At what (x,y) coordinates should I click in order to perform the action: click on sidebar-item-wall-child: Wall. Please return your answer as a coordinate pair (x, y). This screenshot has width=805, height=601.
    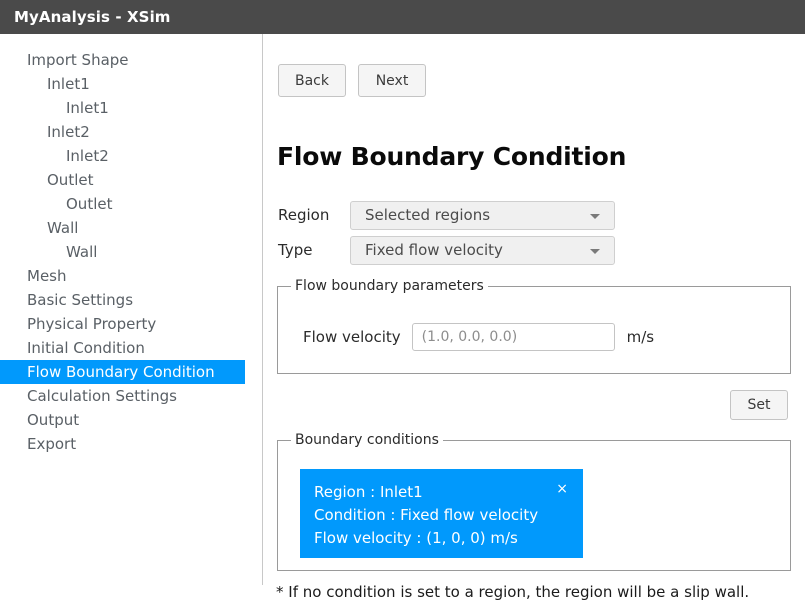
    Looking at the image, I should click on (131, 252).